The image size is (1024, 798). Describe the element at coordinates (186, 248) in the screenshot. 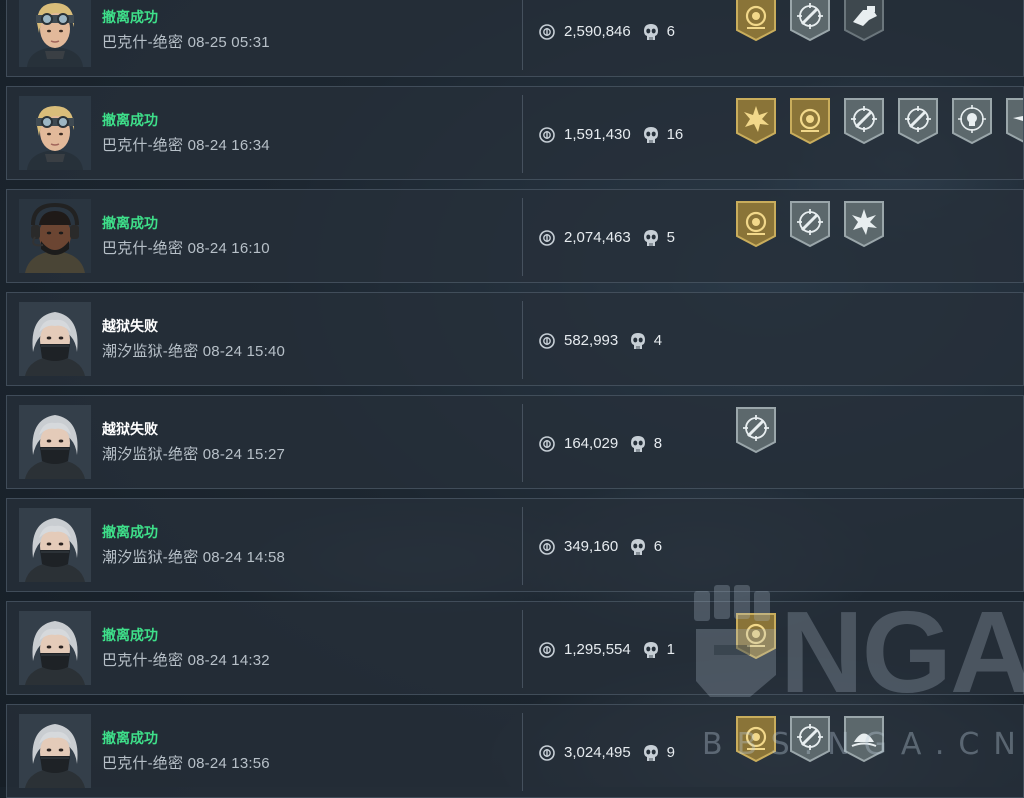

I see `map-and-time: 巴克什-绝密 08-24 16:10` at that location.